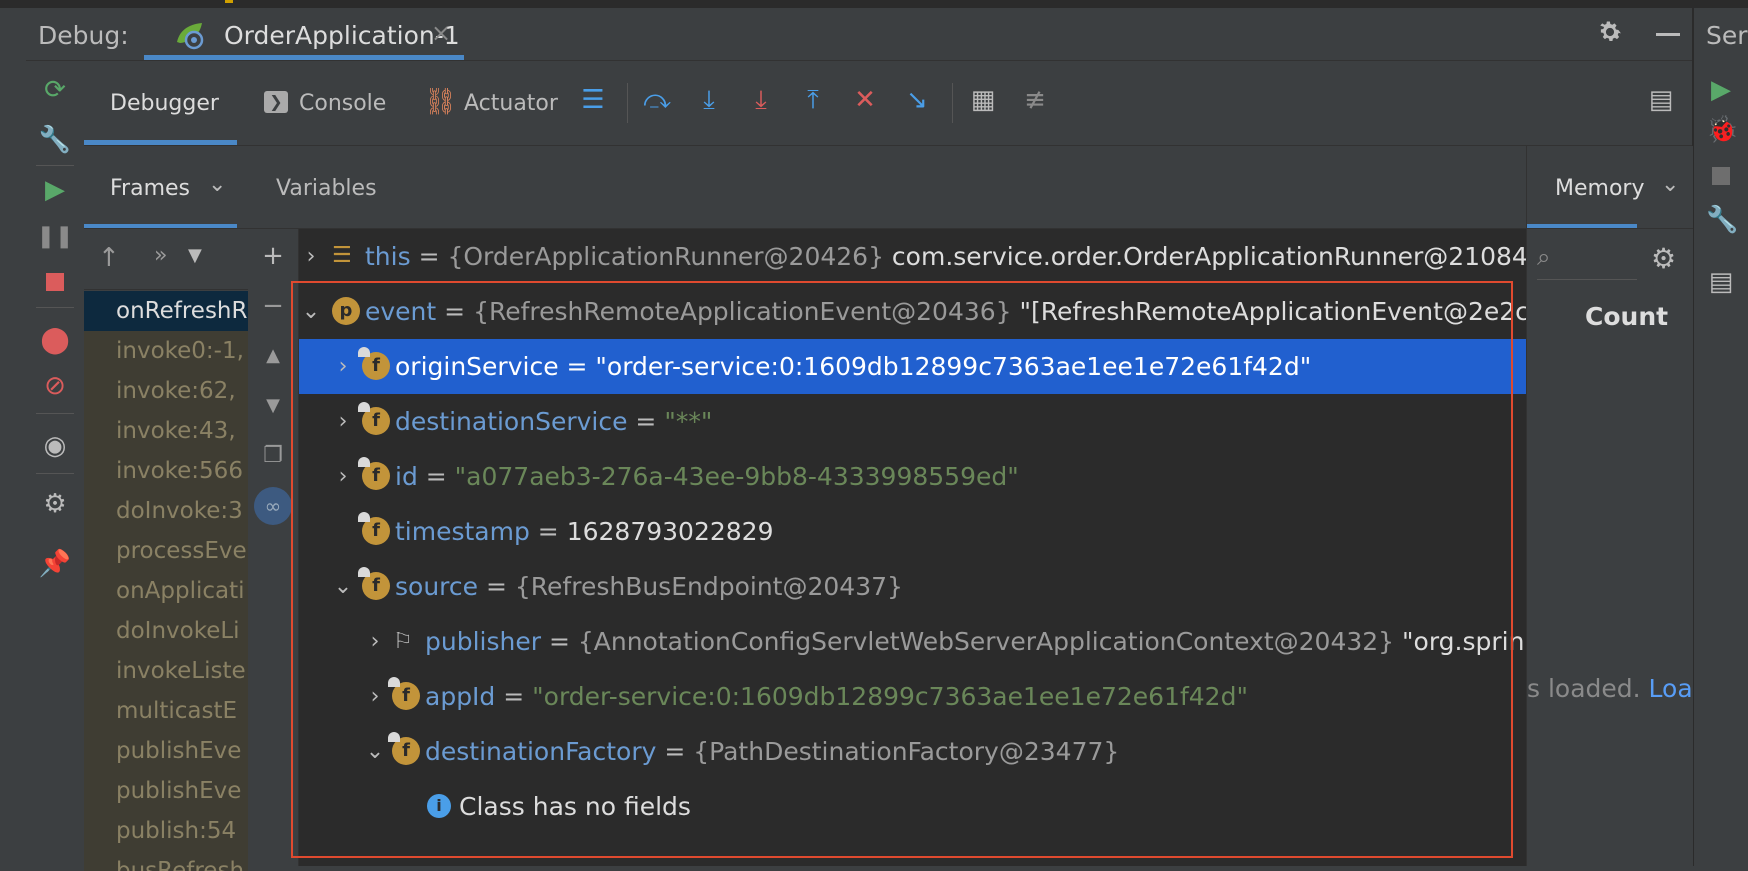  I want to click on frames-layout-icon: ☰, so click(593, 100).